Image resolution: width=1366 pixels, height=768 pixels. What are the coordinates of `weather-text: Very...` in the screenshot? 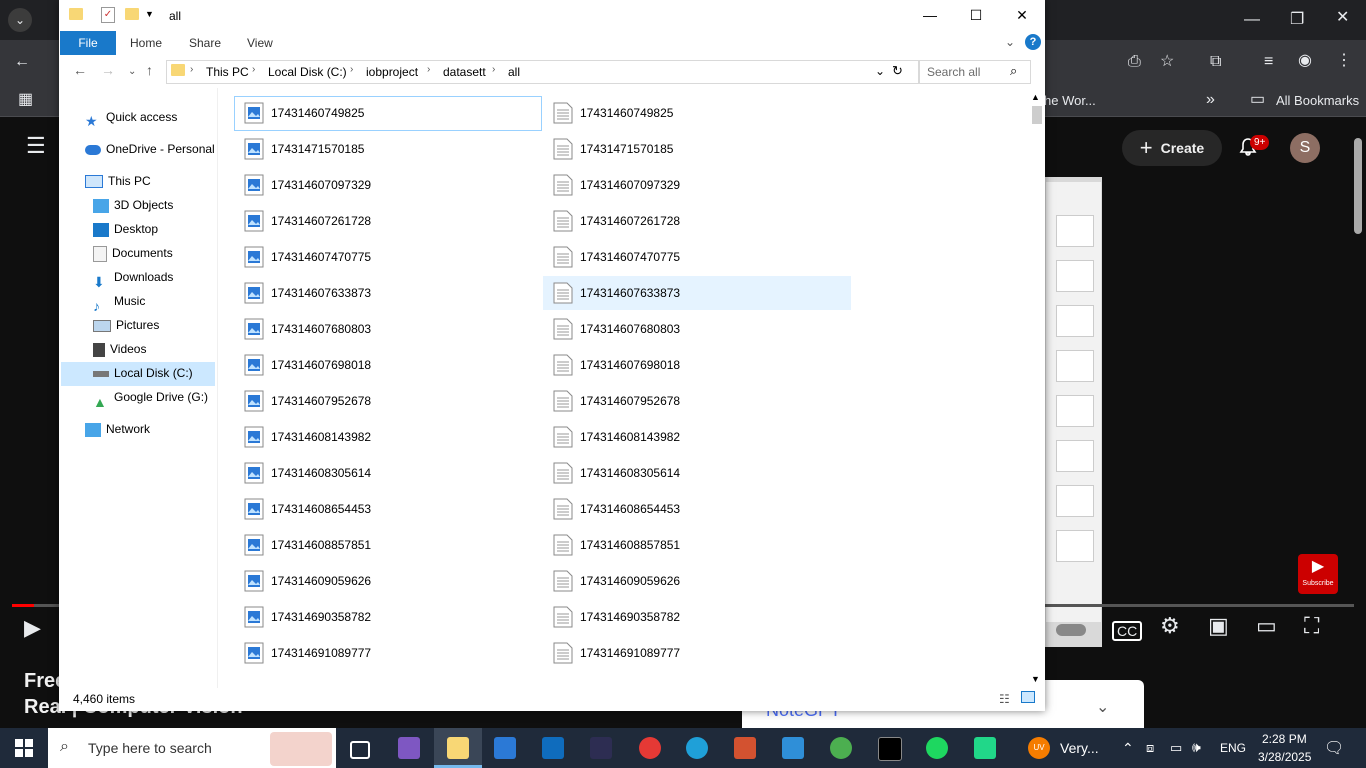 It's located at (1079, 748).